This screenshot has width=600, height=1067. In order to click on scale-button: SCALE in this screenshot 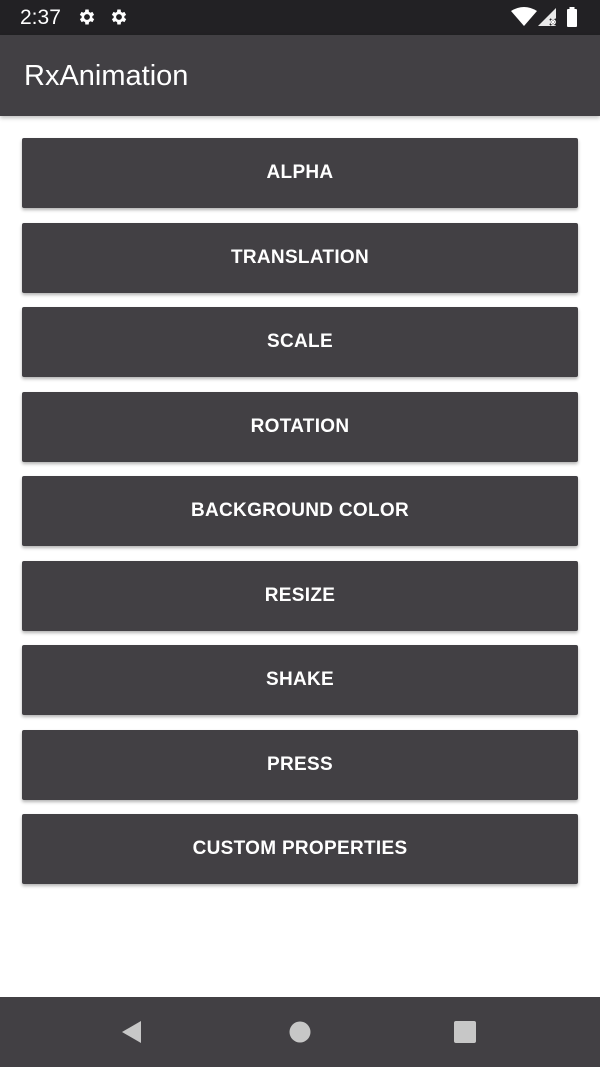, I will do `click(300, 342)`.